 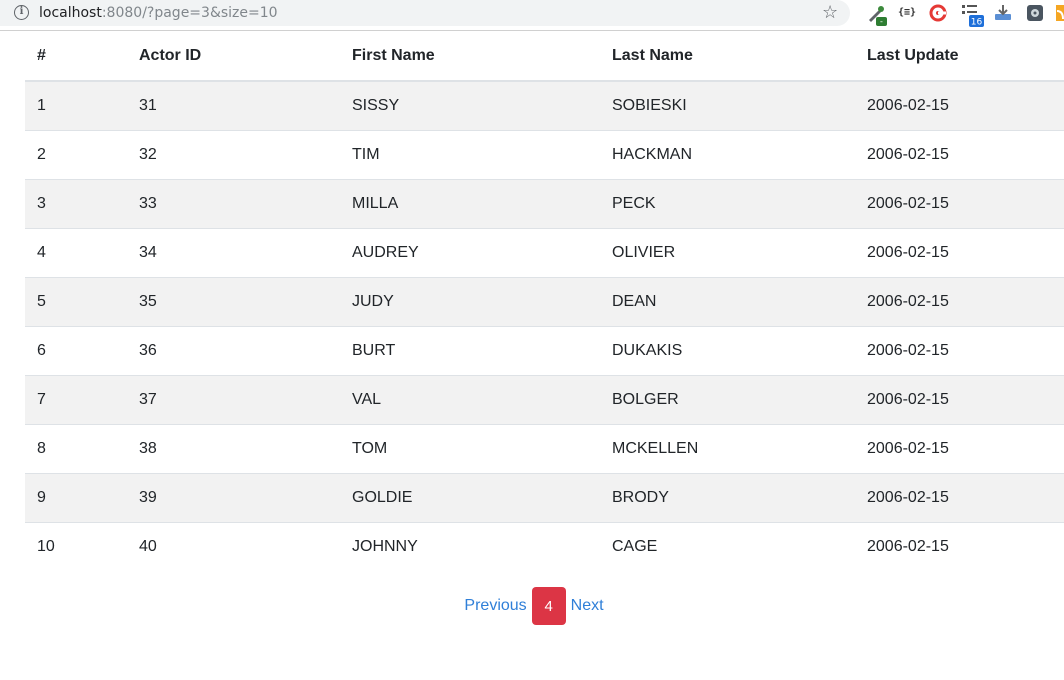 What do you see at coordinates (907, 13) in the screenshot?
I see `json-extension-icon: {≡}` at bounding box center [907, 13].